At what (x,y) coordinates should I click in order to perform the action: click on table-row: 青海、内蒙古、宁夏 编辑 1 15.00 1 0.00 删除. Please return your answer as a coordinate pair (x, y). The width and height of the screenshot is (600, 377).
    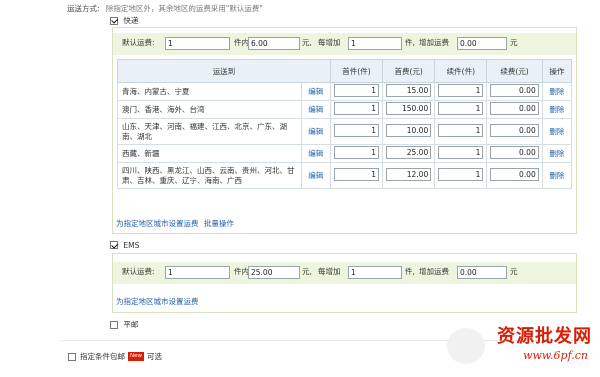
    Looking at the image, I should click on (345, 91).